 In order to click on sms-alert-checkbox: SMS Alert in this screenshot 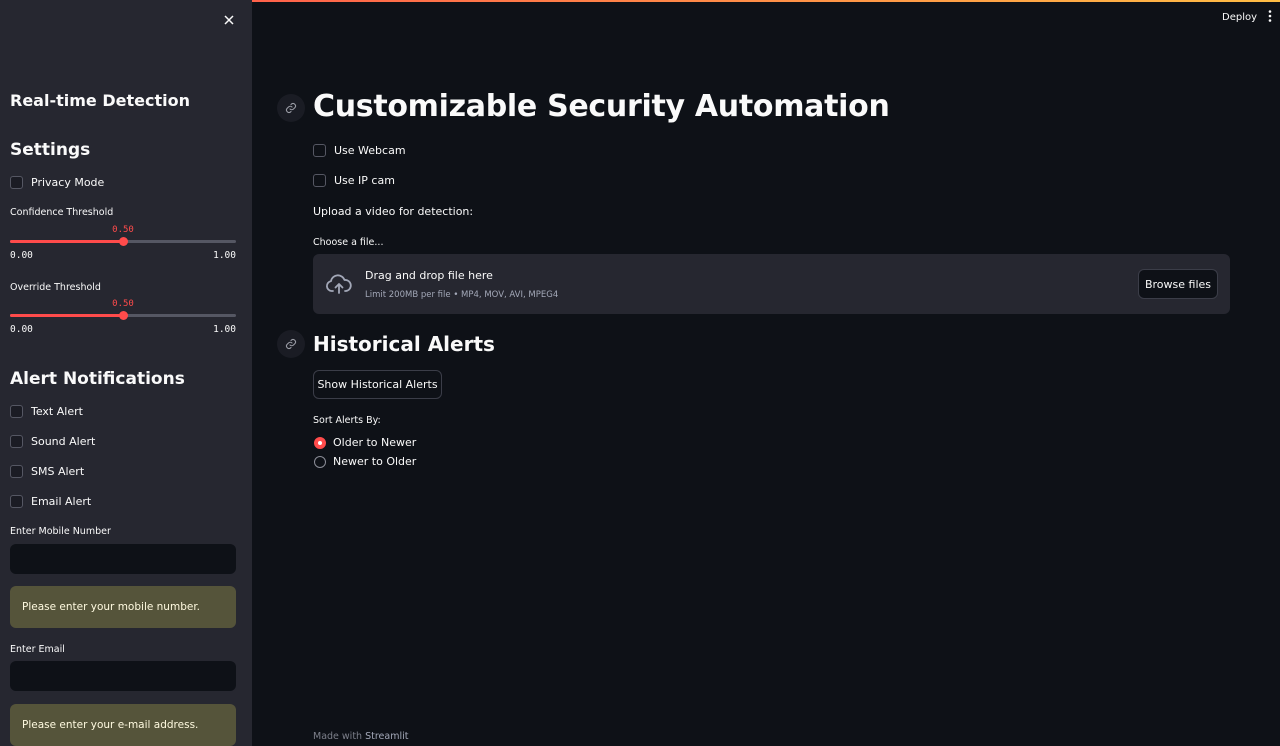, I will do `click(47, 471)`.